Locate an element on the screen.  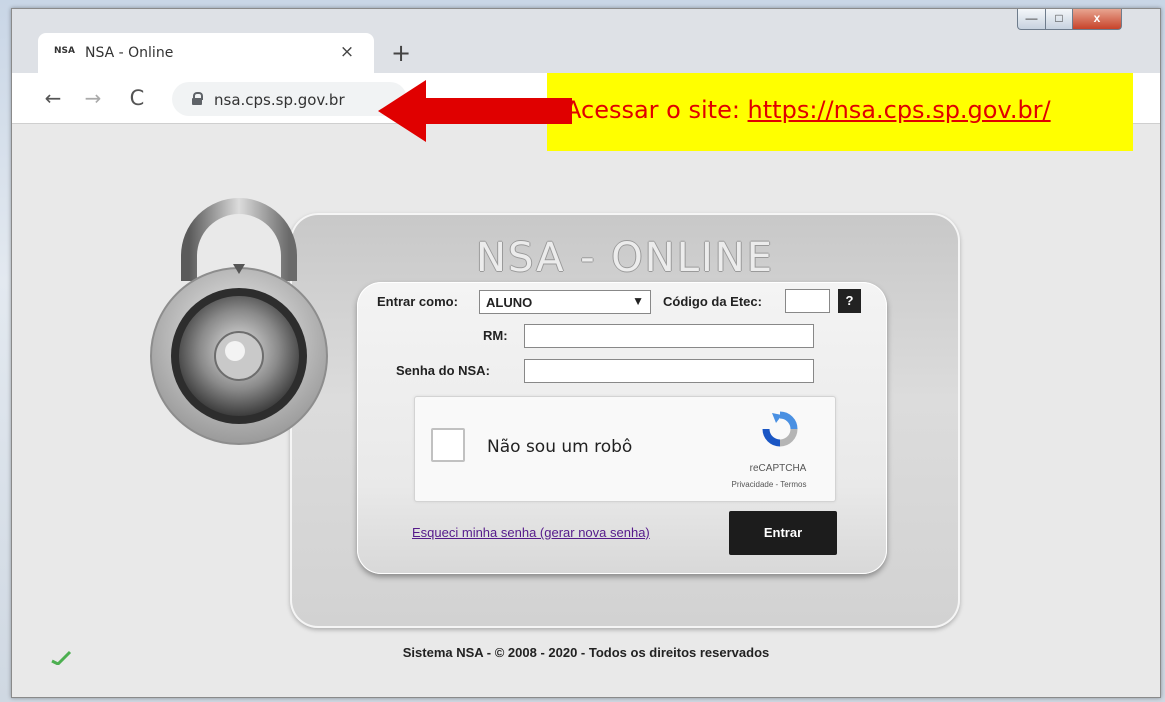
address-text: nsa.cps.sp.gov.br is located at coordinates (279, 100).